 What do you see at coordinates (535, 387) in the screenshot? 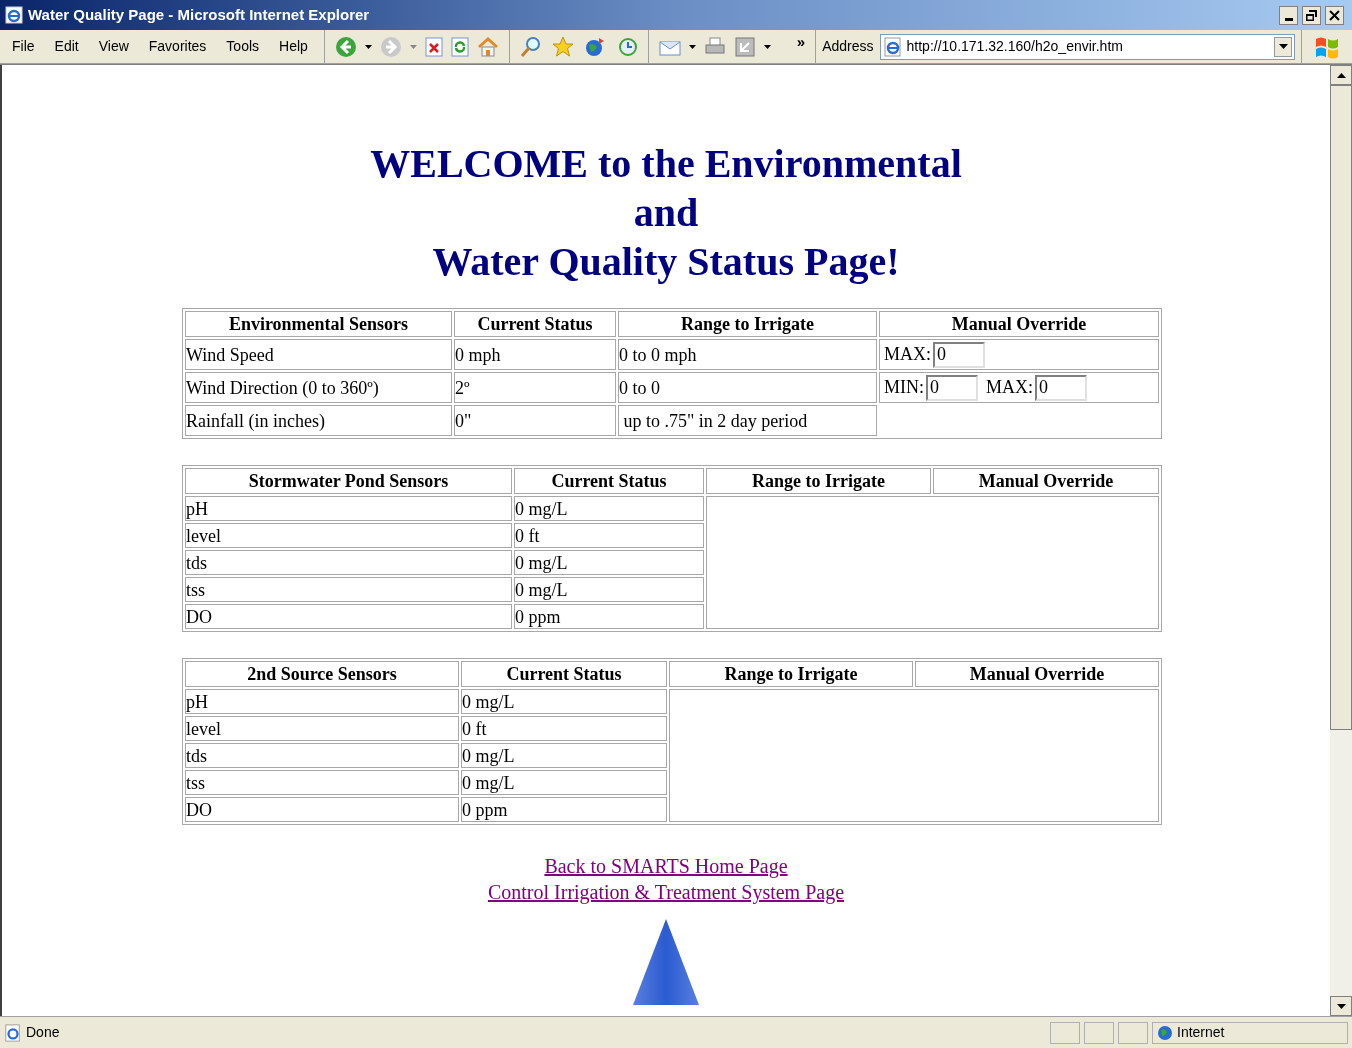
I see `table-cell: 2º` at bounding box center [535, 387].